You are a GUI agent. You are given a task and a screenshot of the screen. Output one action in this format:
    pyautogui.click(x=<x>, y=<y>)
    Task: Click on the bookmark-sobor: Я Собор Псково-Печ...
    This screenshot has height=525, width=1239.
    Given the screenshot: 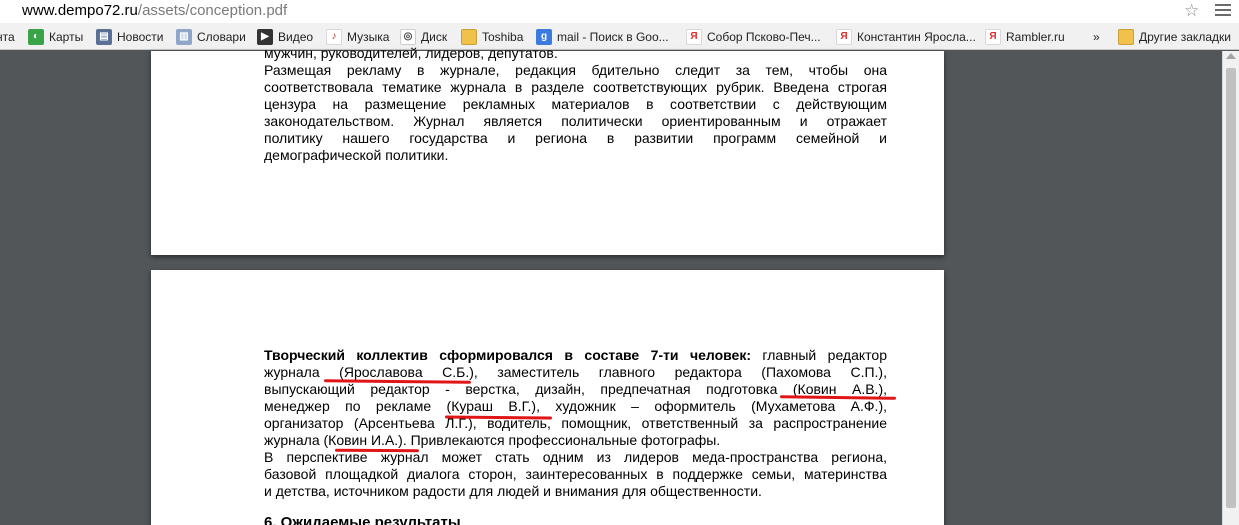 What is the action you would take?
    pyautogui.click(x=753, y=36)
    